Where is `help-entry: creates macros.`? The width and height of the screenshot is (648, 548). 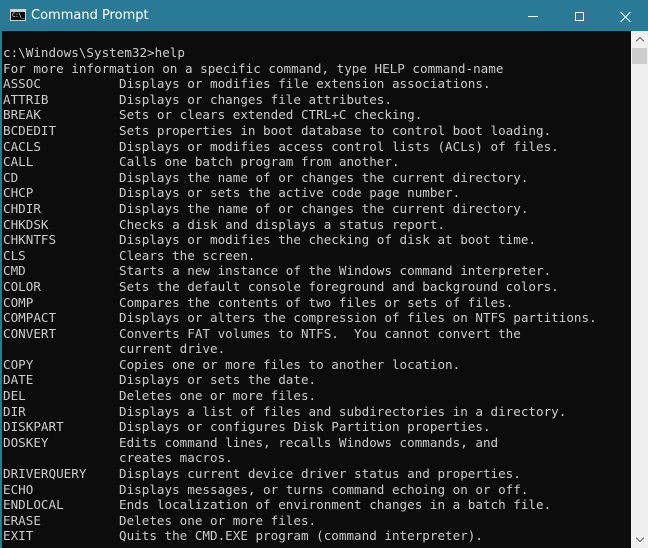
help-entry: creates macros. is located at coordinates (300, 458).